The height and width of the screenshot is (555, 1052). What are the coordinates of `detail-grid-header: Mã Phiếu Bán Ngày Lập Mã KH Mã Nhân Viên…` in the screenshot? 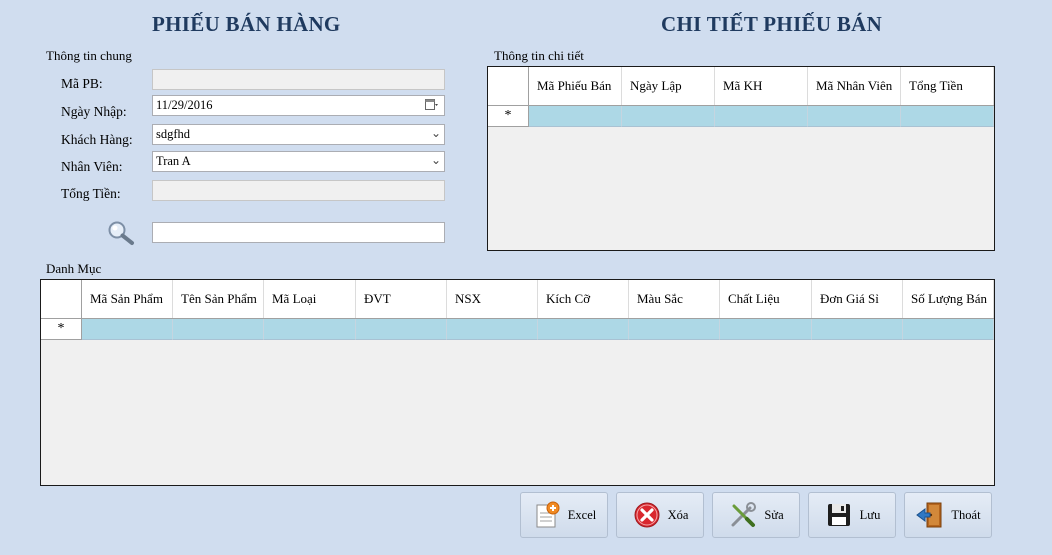 It's located at (741, 86).